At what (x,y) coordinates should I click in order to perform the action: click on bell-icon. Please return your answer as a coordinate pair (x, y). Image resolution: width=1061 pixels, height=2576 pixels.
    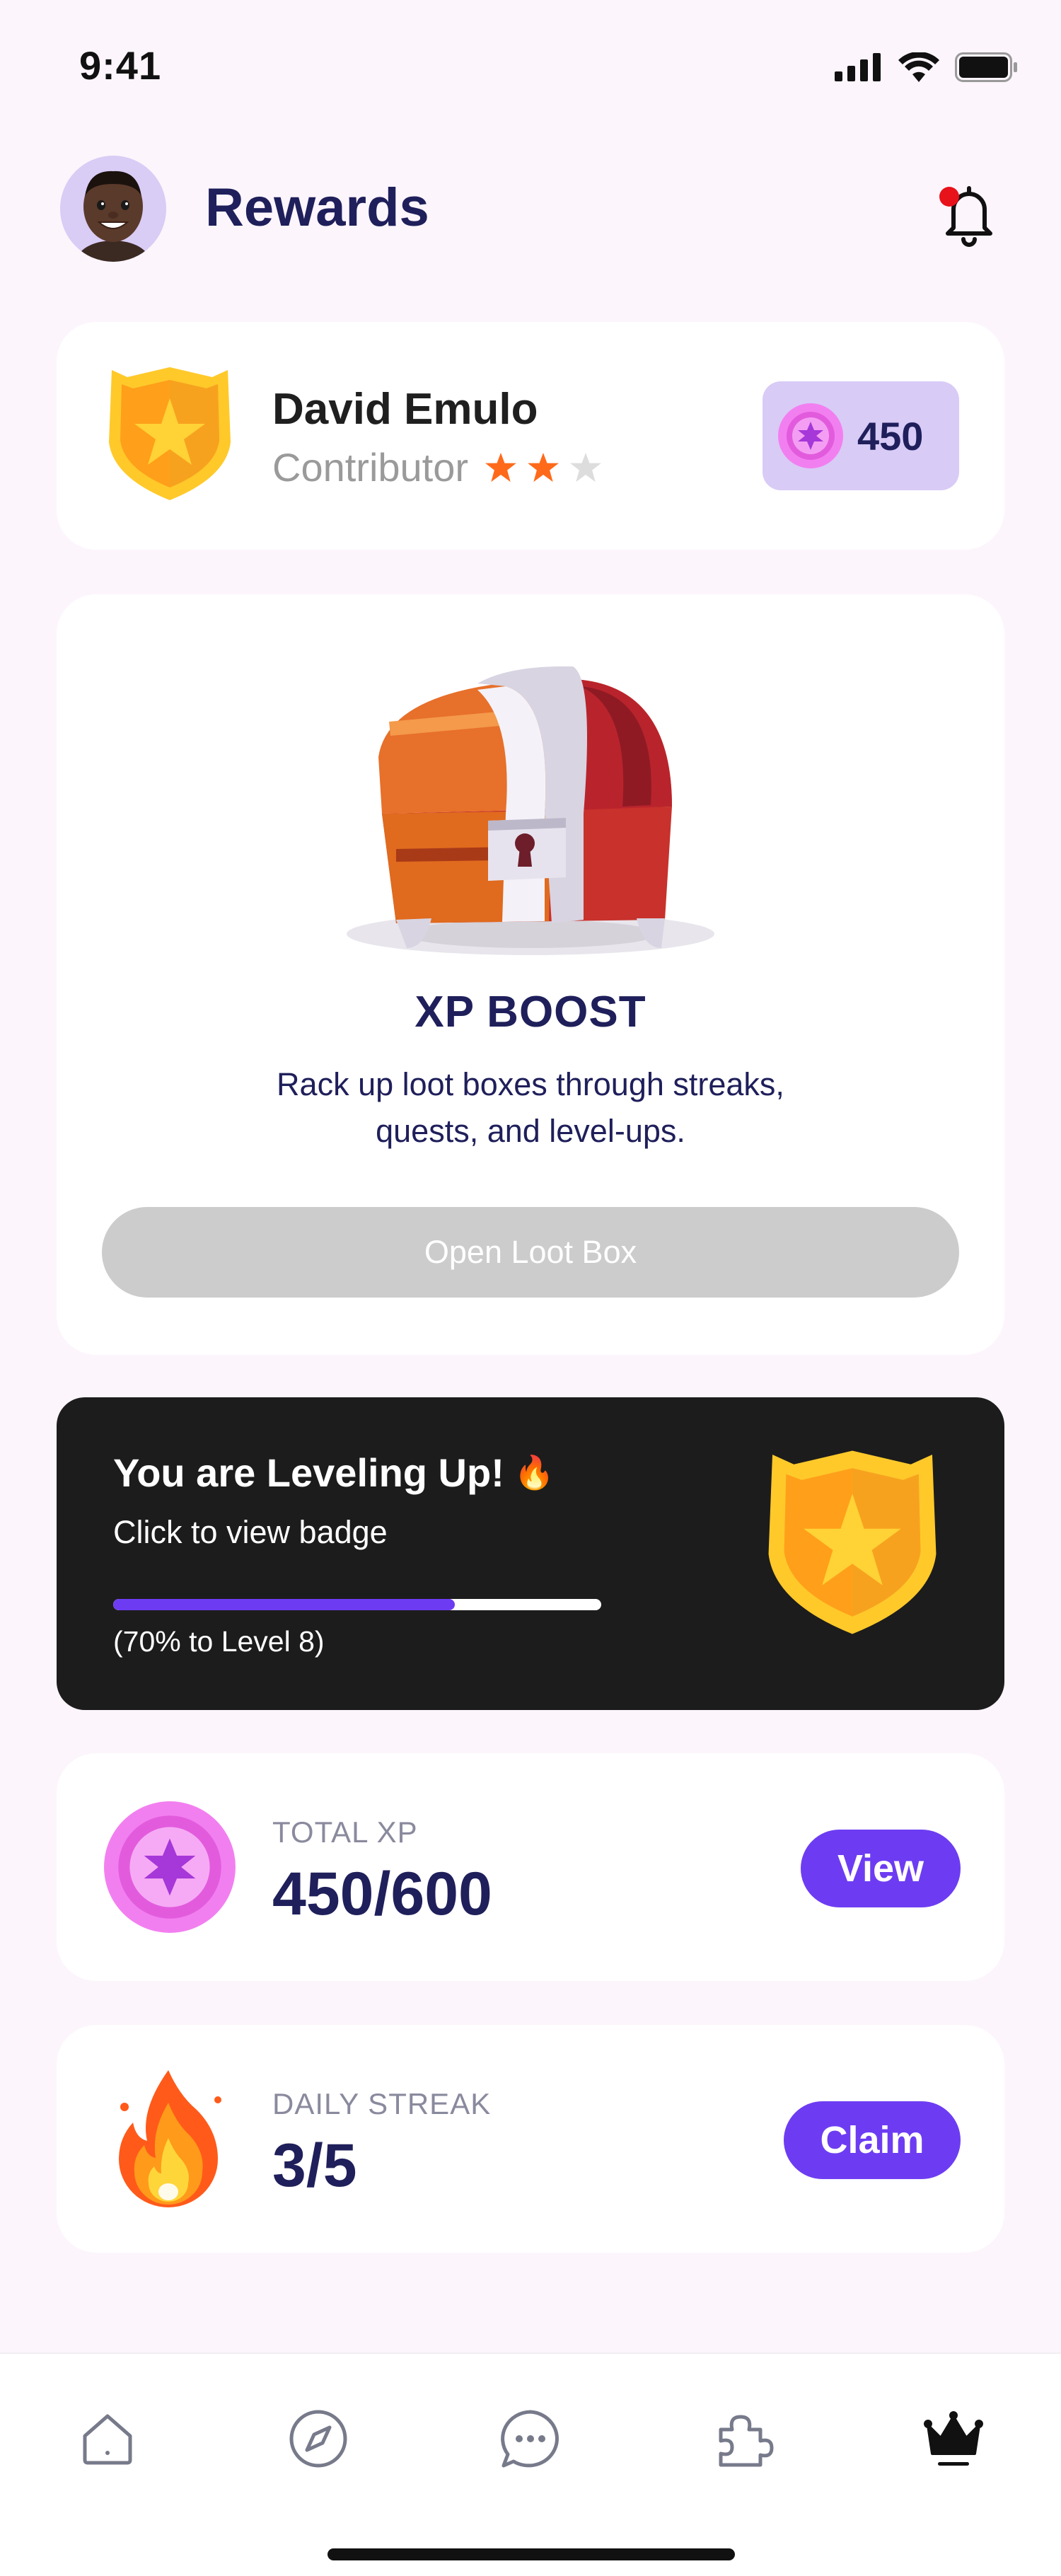
    Looking at the image, I should click on (965, 216).